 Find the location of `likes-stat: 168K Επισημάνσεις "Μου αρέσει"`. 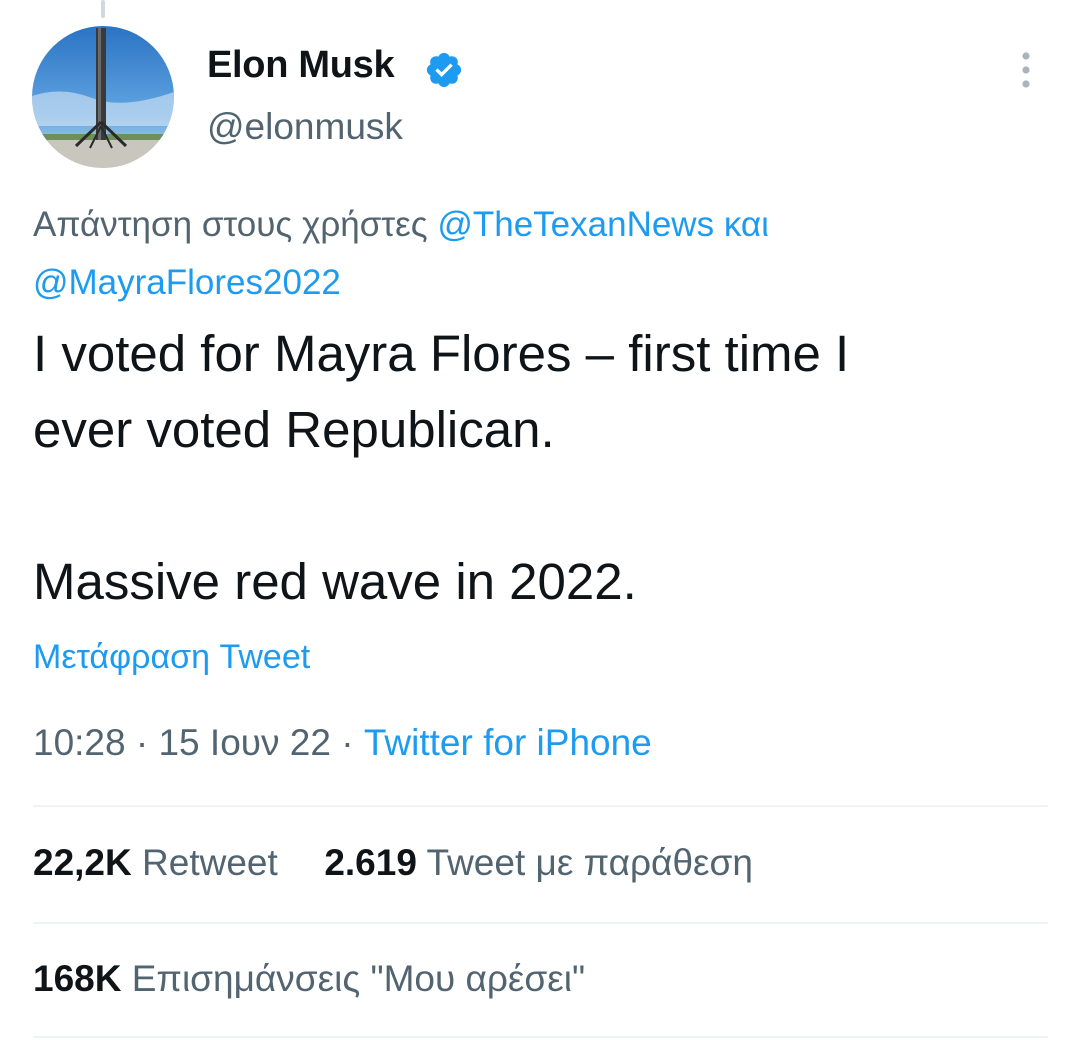

likes-stat: 168K Επισημάνσεις "Μου αρέσει" is located at coordinates (309, 978).